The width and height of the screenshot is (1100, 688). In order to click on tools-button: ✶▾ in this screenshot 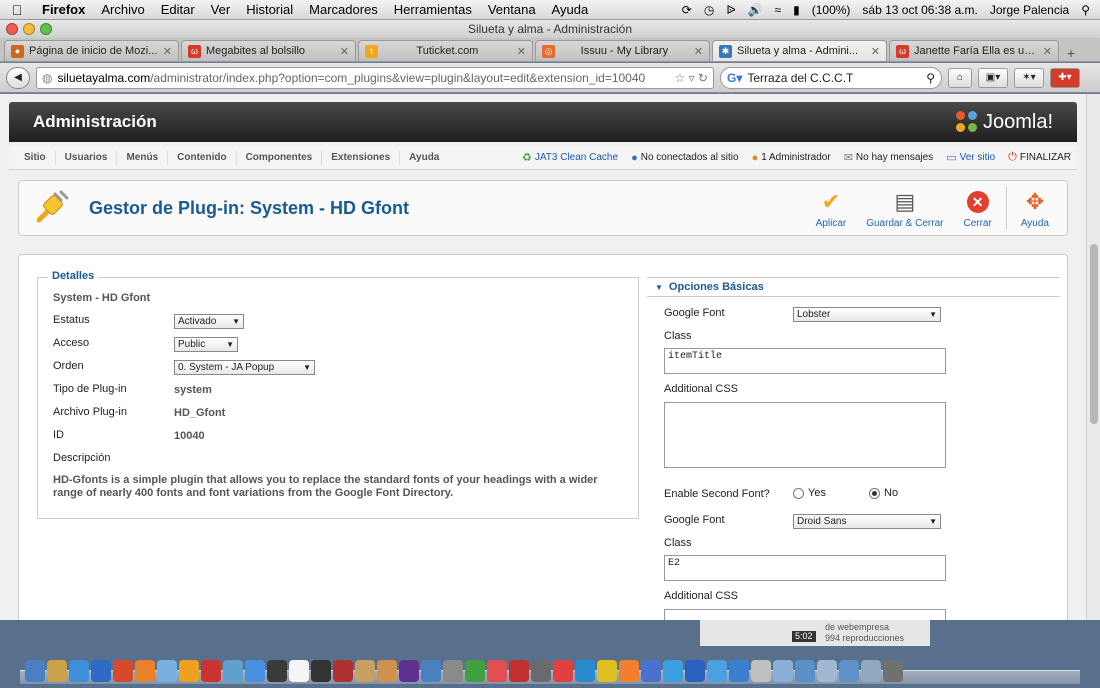, I will do `click(1029, 77)`.